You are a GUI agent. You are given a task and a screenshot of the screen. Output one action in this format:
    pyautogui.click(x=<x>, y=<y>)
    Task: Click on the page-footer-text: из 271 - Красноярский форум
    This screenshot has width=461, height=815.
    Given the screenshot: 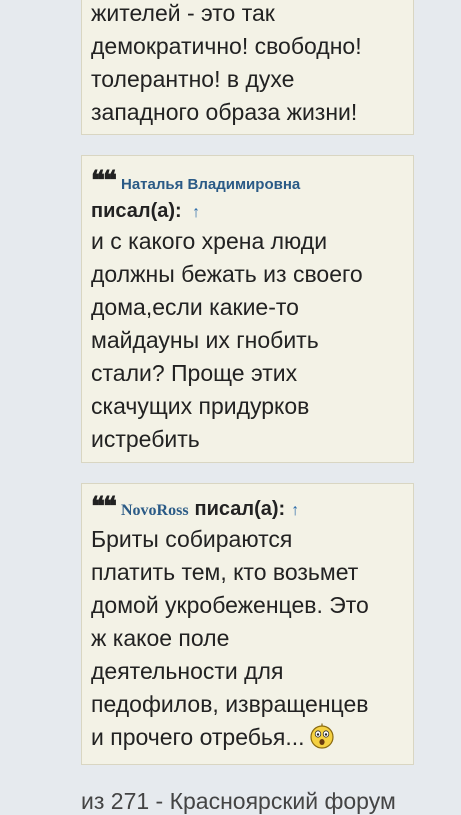 What is the action you would take?
    pyautogui.click(x=238, y=801)
    